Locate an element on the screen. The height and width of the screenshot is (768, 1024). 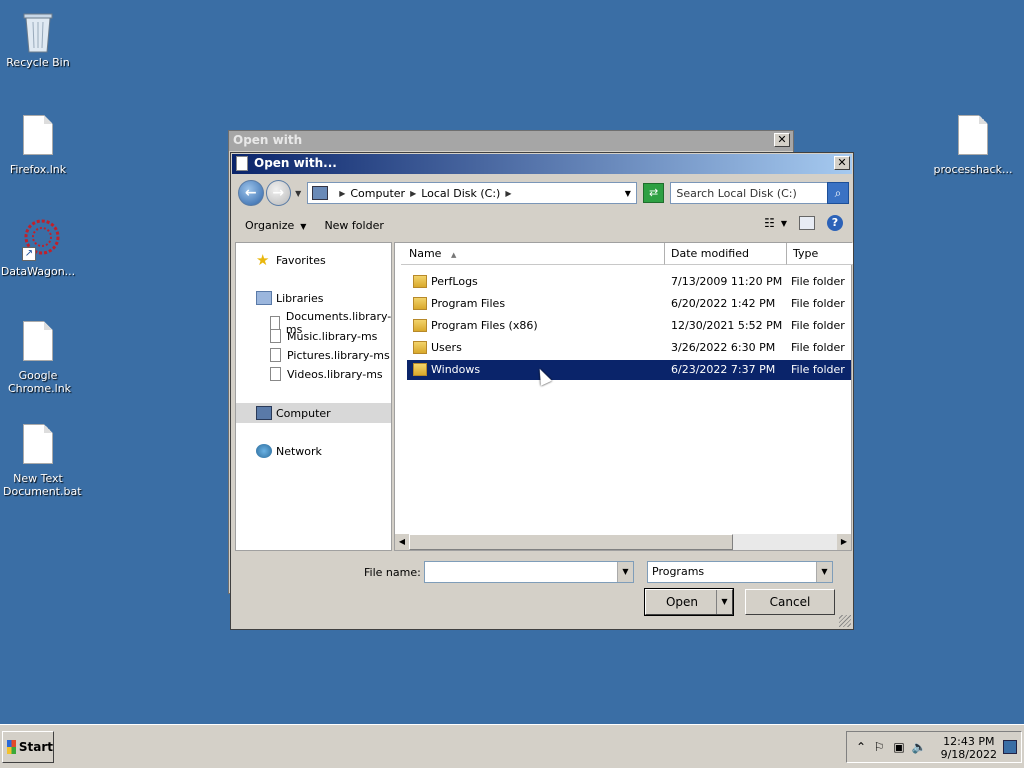
file-name-label: File name: is located at coordinates (392, 572).